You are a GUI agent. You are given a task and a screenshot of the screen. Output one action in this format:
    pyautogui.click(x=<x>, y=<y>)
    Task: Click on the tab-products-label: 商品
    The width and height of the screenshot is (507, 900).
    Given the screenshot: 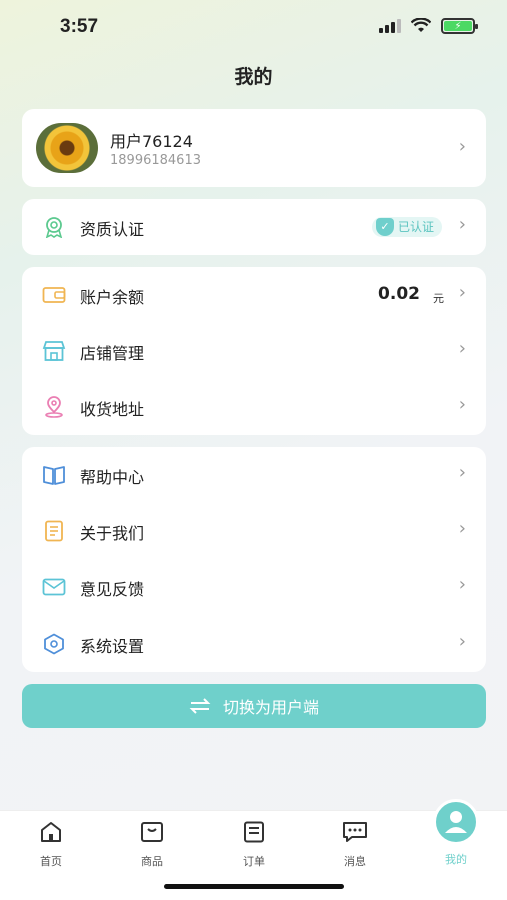 What is the action you would take?
    pyautogui.click(x=152, y=861)
    